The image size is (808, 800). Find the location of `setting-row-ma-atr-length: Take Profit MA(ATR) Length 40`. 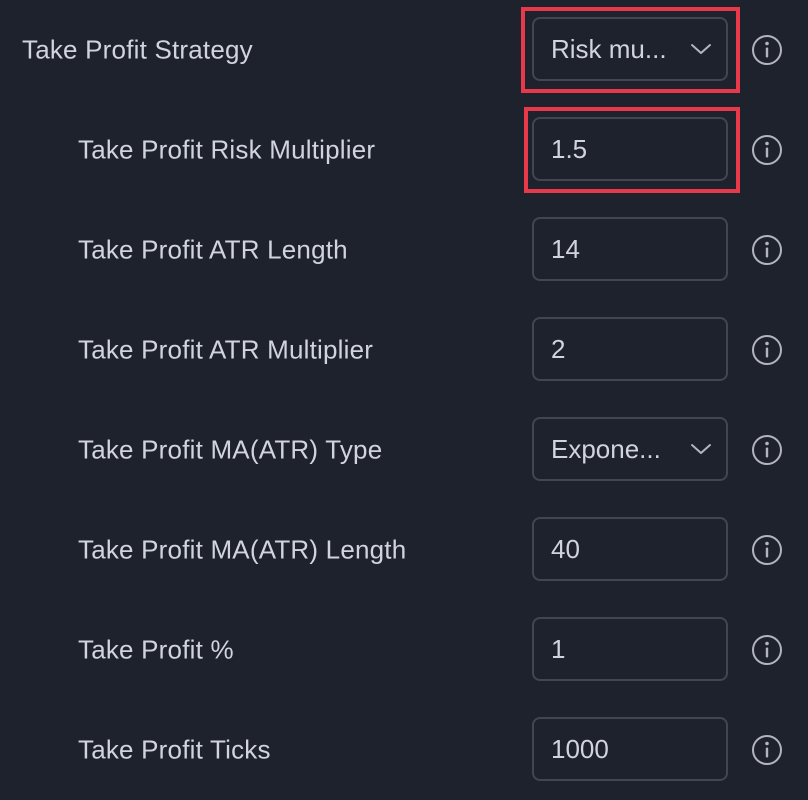

setting-row-ma-atr-length: Take Profit MA(ATR) Length 40 is located at coordinates (404, 550).